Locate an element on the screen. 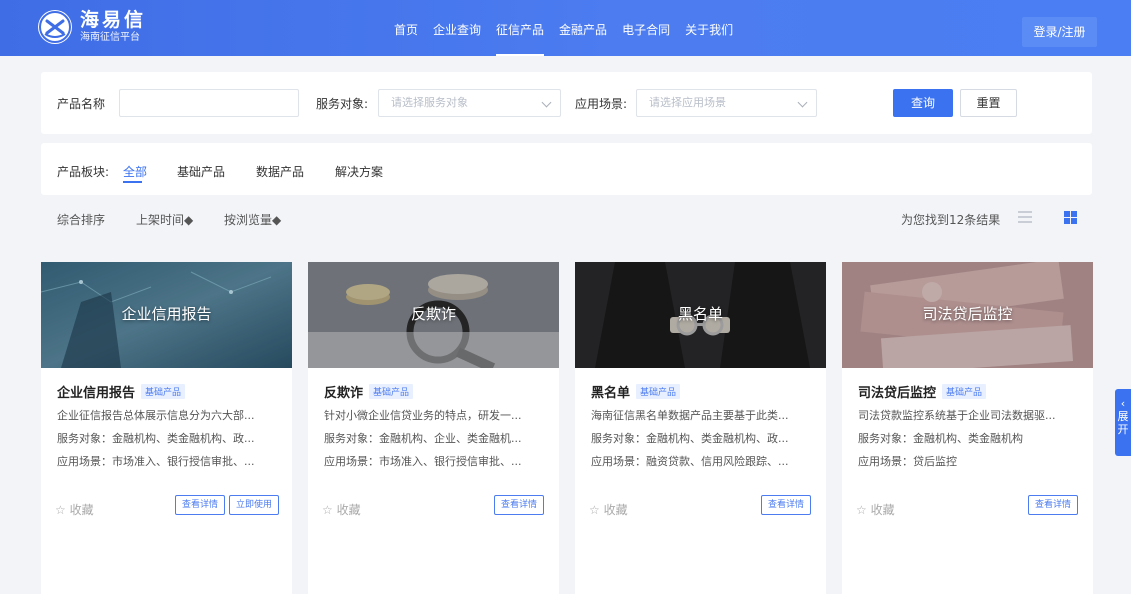 Image resolution: width=1131 pixels, height=594 pixels. category-tab-solutions: 解决方案 is located at coordinates (359, 171).